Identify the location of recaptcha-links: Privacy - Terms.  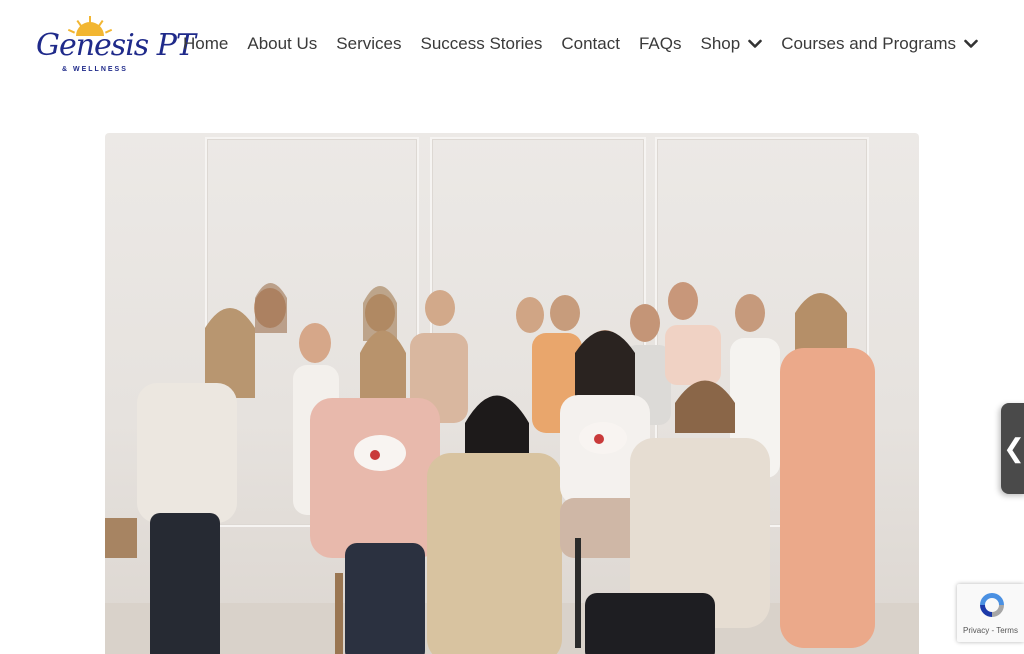
(990, 630).